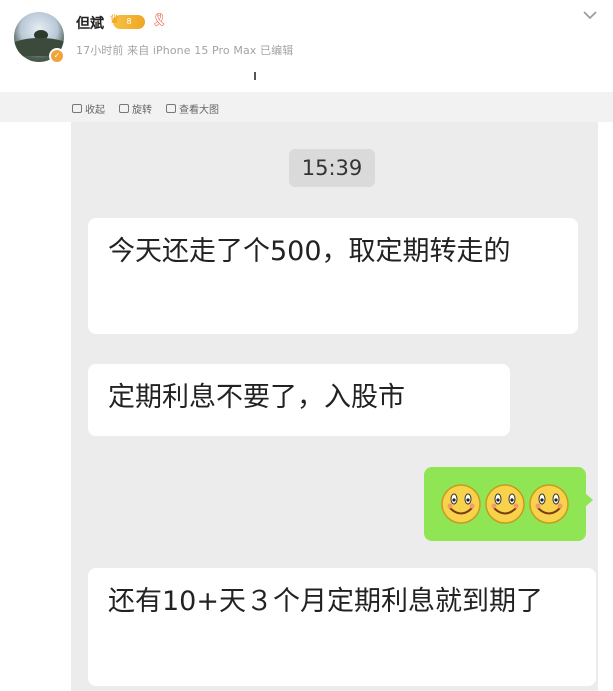 The width and height of the screenshot is (613, 691). Describe the element at coordinates (342, 627) in the screenshot. I see `message-bubble-left: 还有10+天３个月定期利息就到期了` at that location.